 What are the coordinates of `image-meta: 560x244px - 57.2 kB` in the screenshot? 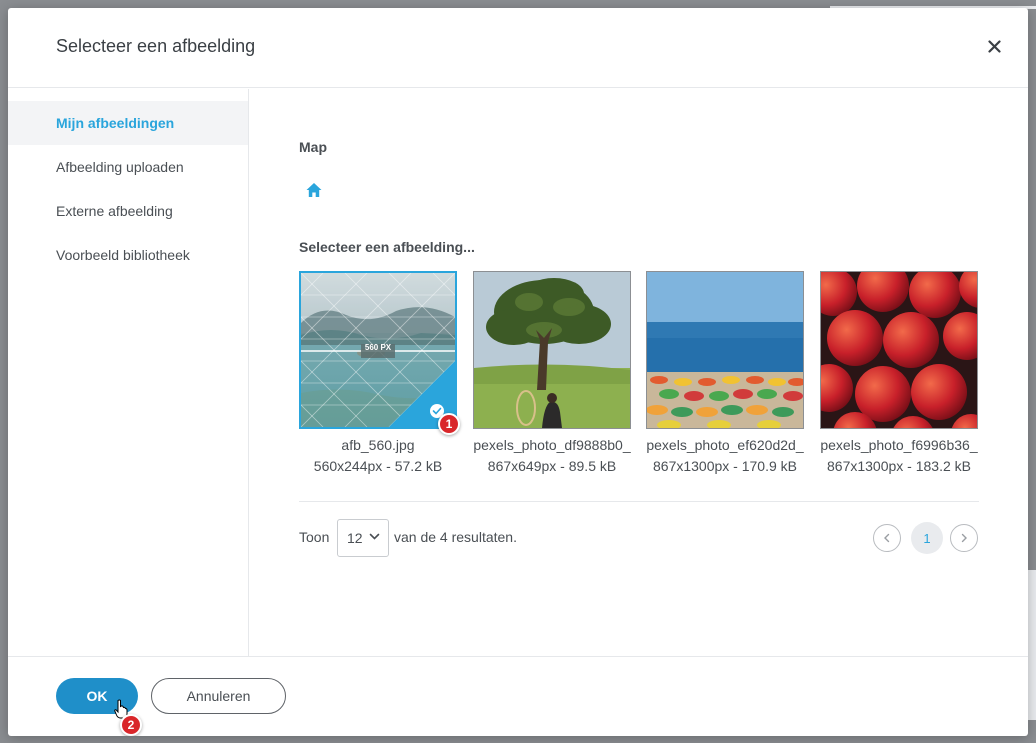 It's located at (378, 466).